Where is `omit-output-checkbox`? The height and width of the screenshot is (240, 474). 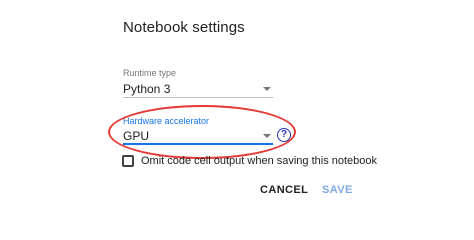
omit-output-checkbox is located at coordinates (128, 161).